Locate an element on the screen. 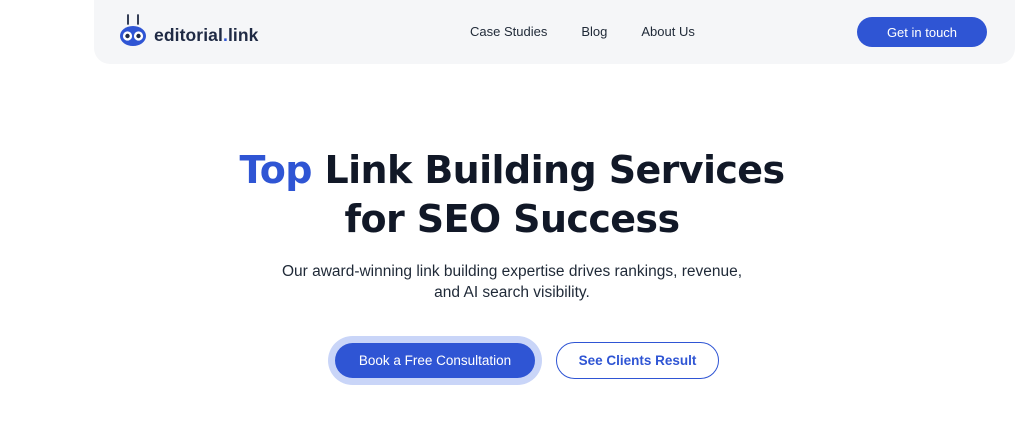  robot-face-icon is located at coordinates (133, 30).